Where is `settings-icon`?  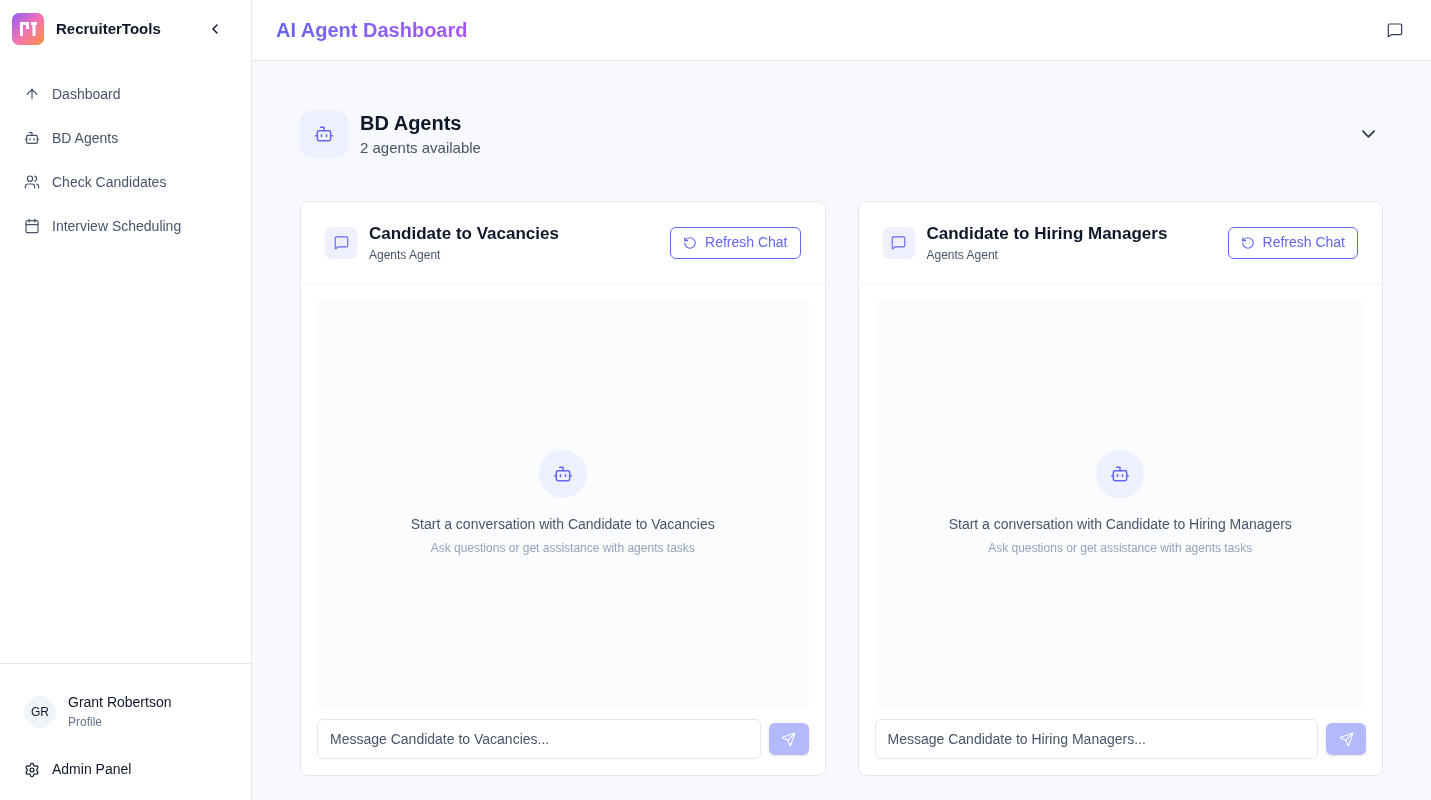
settings-icon is located at coordinates (32, 769).